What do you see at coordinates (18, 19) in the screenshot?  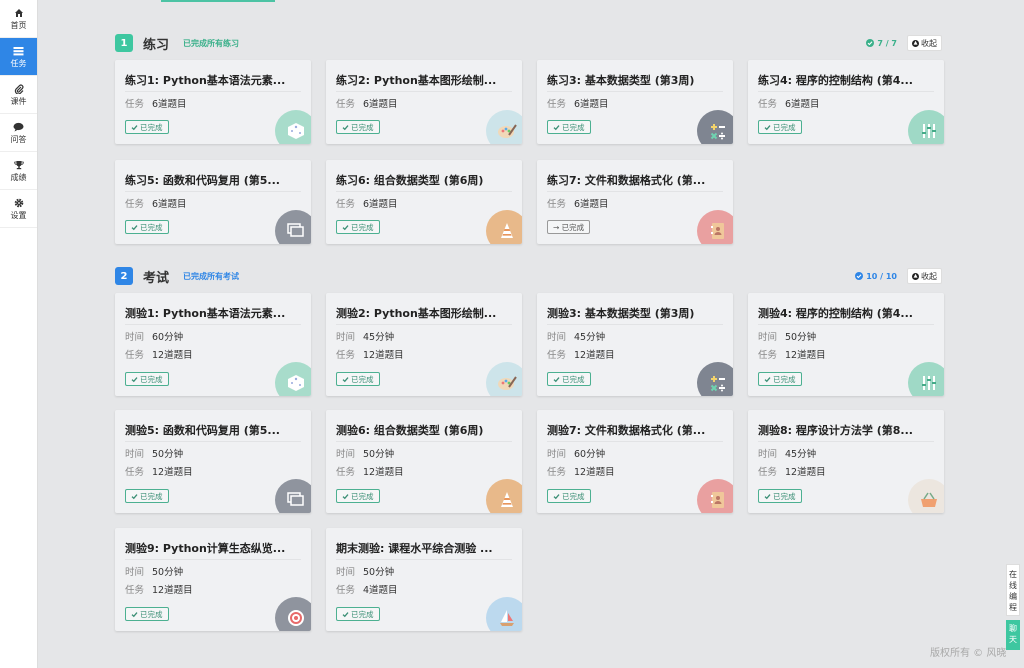 I see `nav-home: 首页` at bounding box center [18, 19].